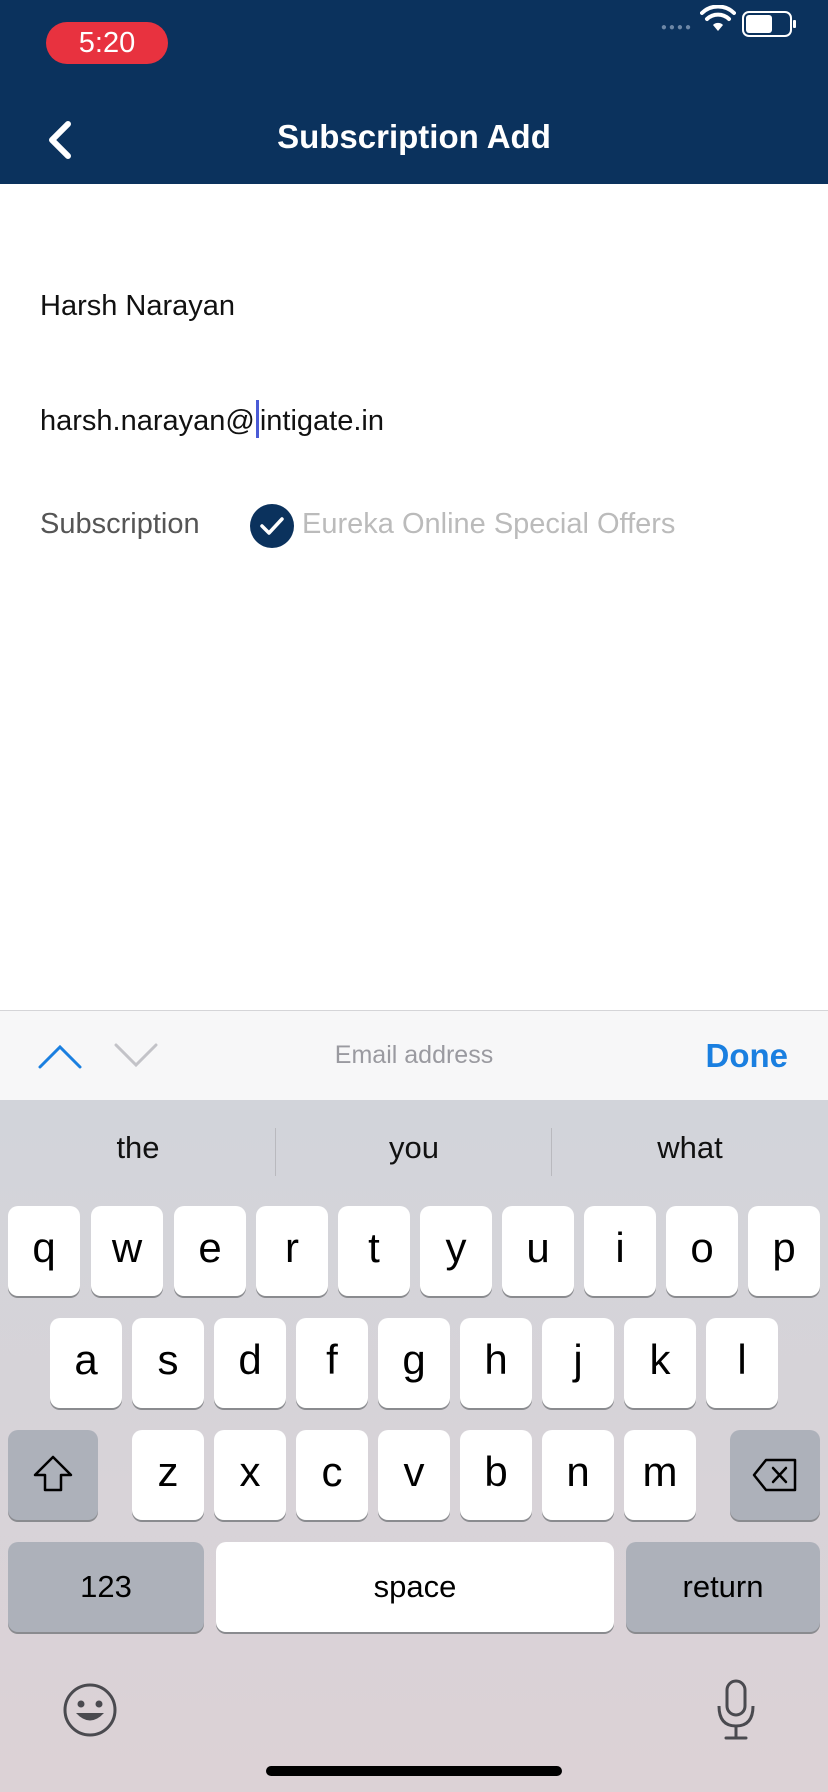 This screenshot has height=1792, width=828. Describe the element at coordinates (86, 1363) in the screenshot. I see `key-a: a` at that location.